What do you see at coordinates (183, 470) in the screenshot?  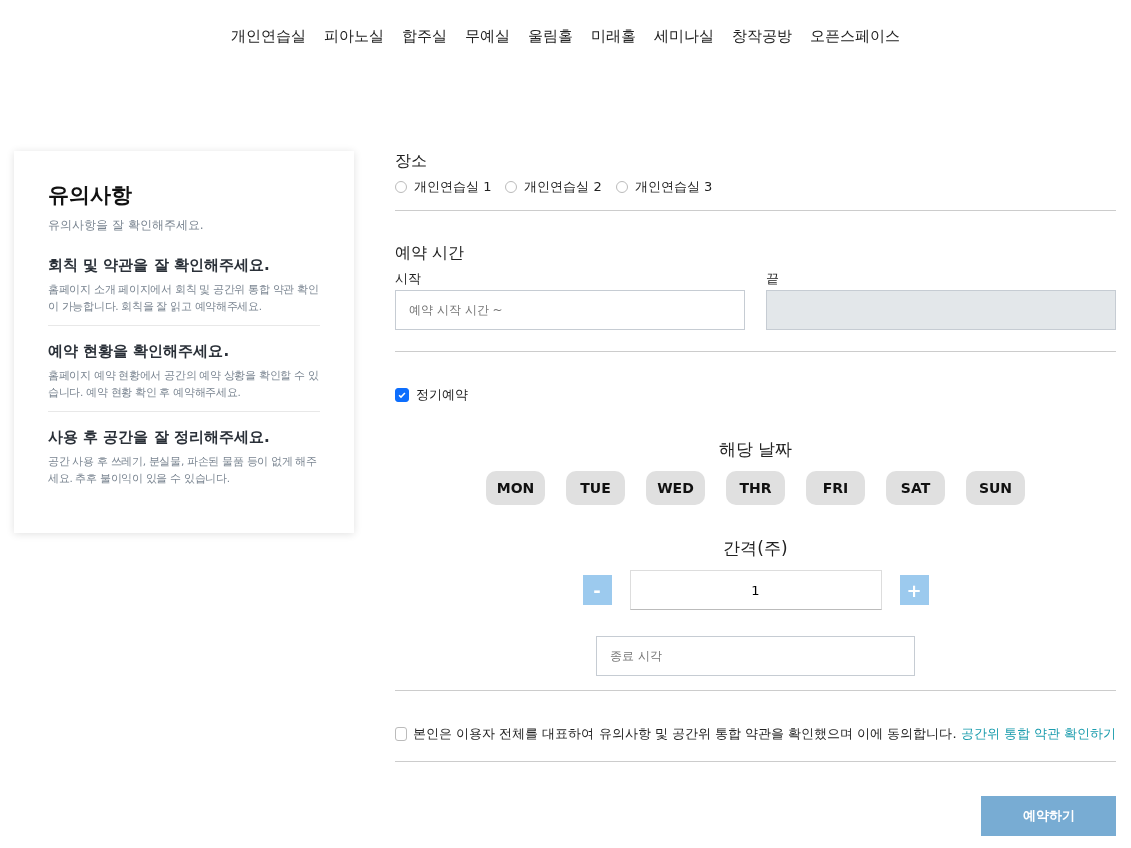 I see `notice-text: 공간 사용 후 쓰레기, 분실물, 파손된 물품 등이 없게 해주세요. 추후 불이익이 있을 수 있습니다.` at bounding box center [183, 470].